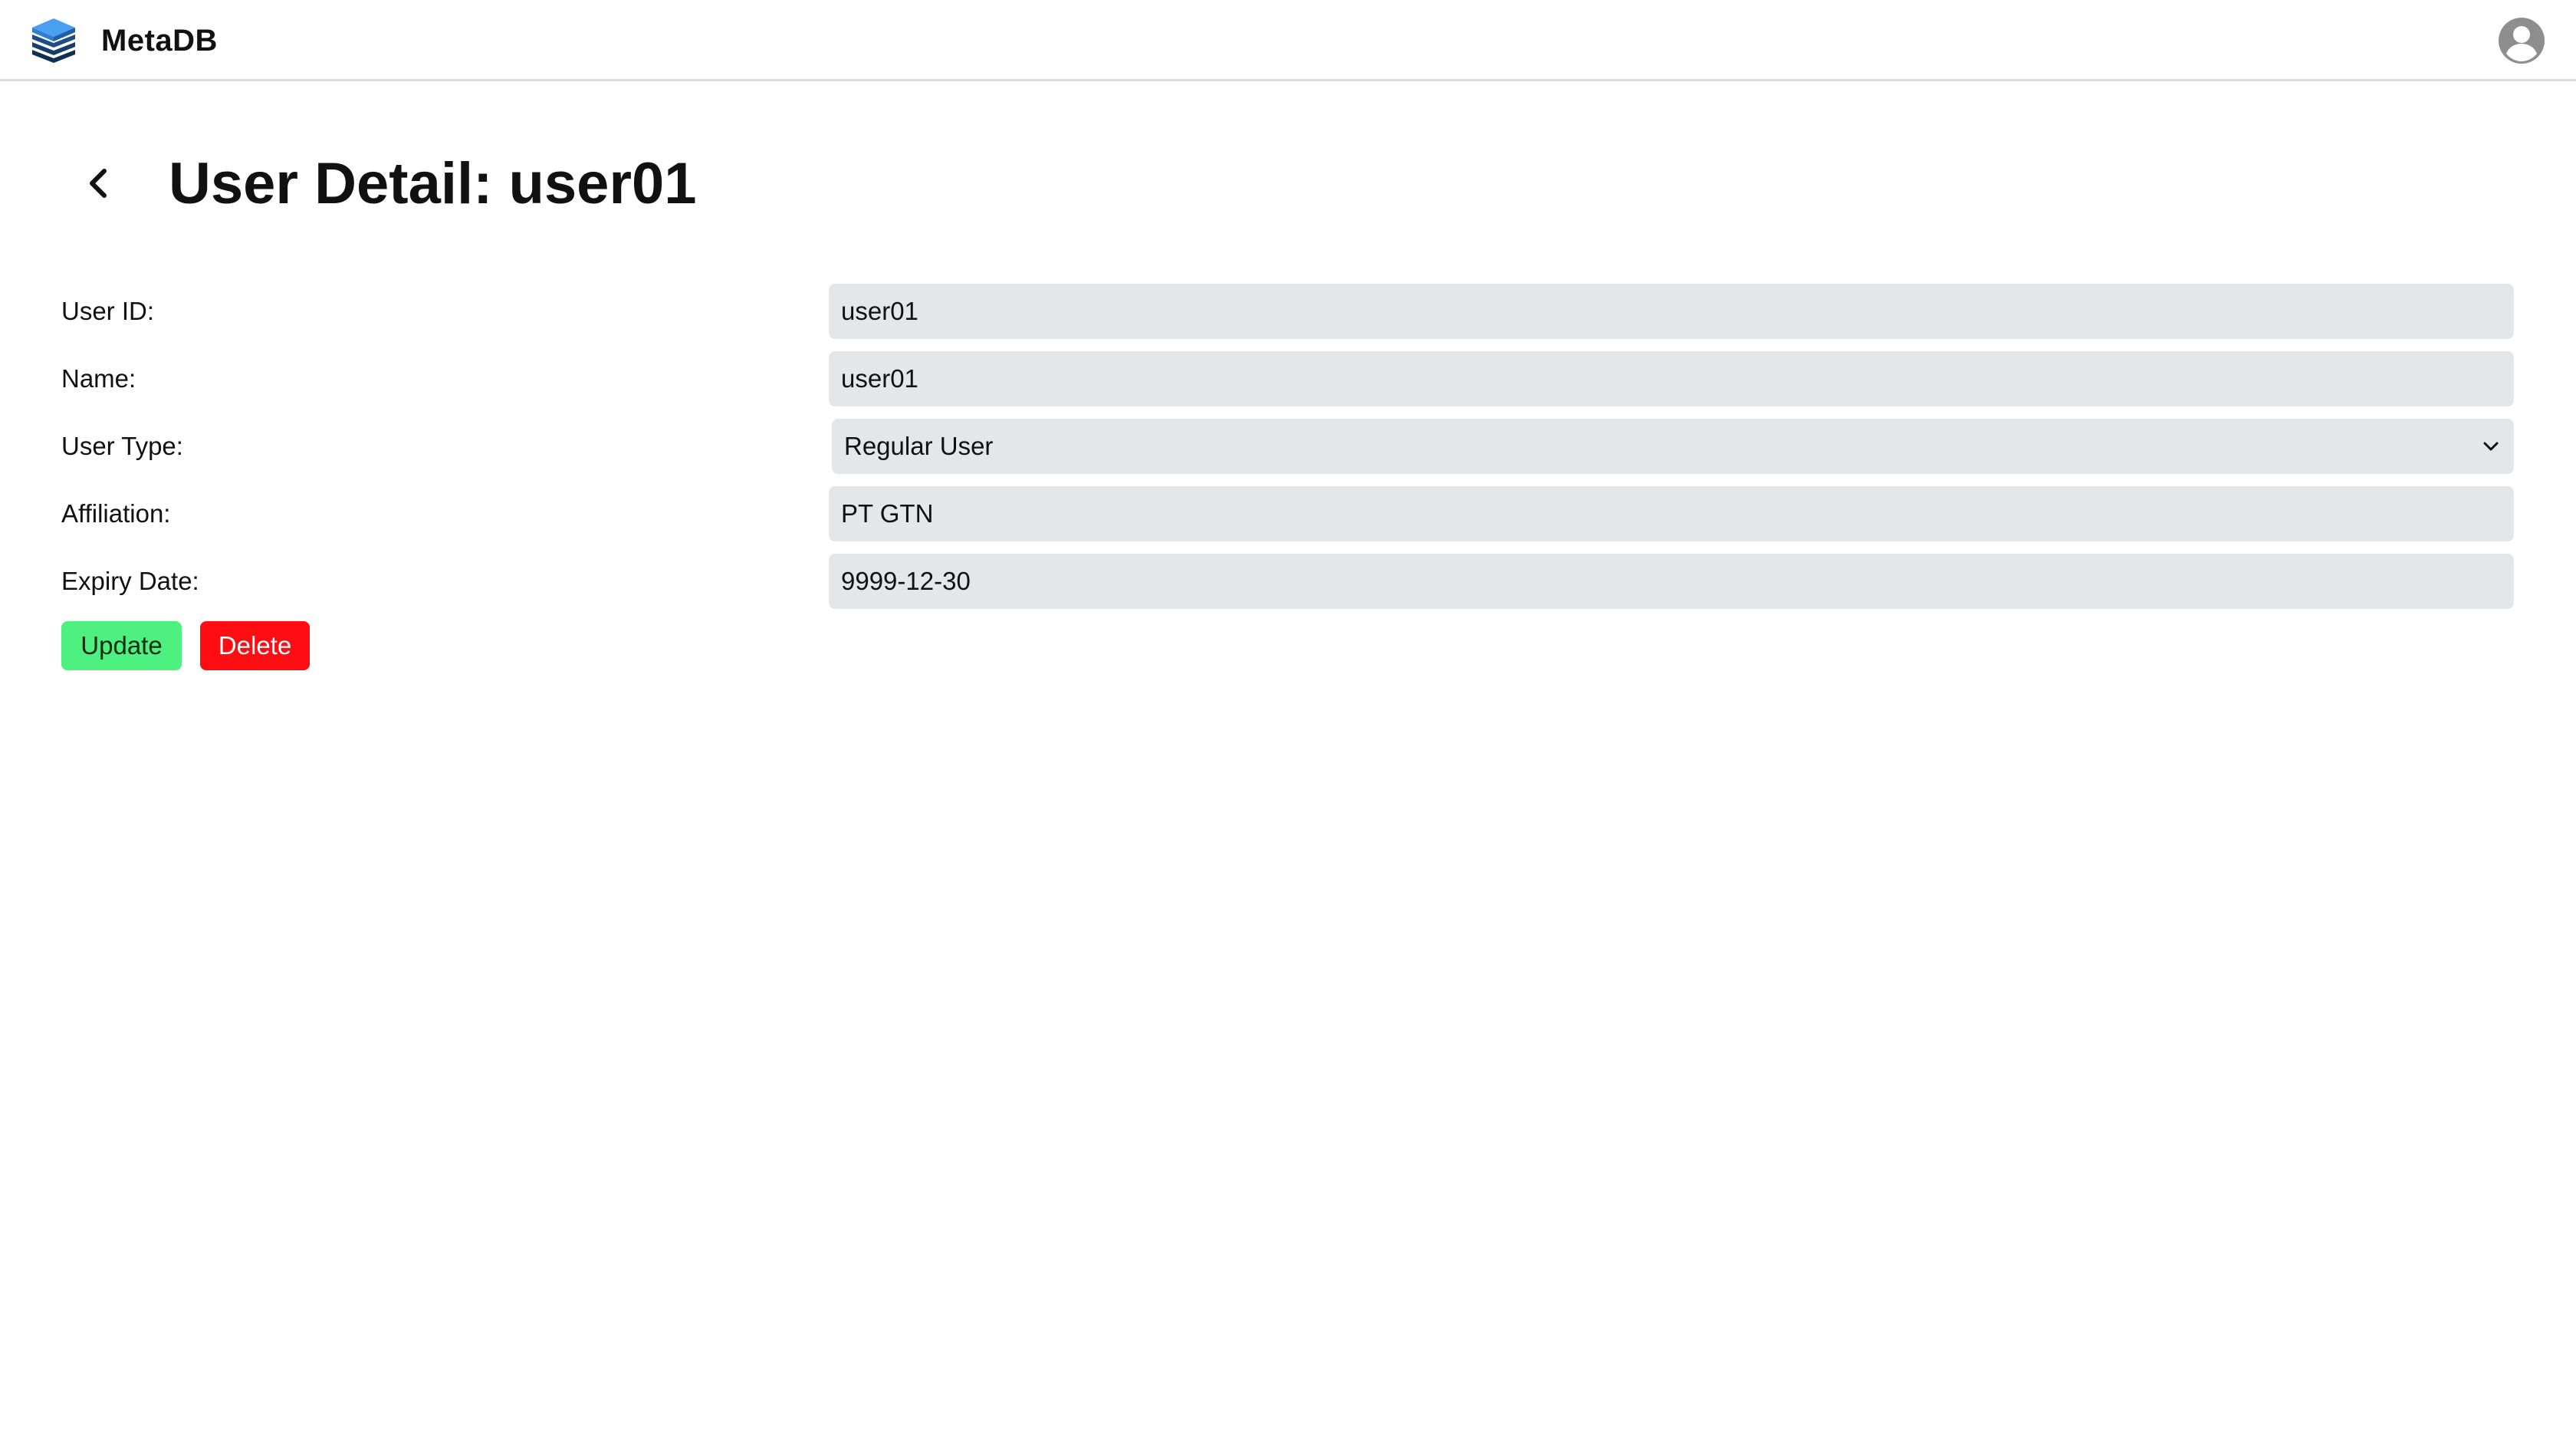  Describe the element at coordinates (1288, 40) in the screenshot. I see `top-navbar: MetaDB` at that location.